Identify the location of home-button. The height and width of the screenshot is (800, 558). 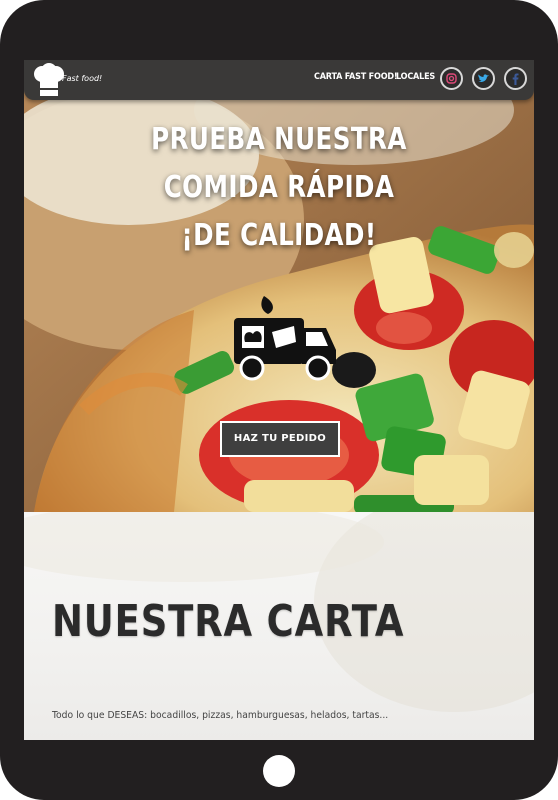
(279, 771).